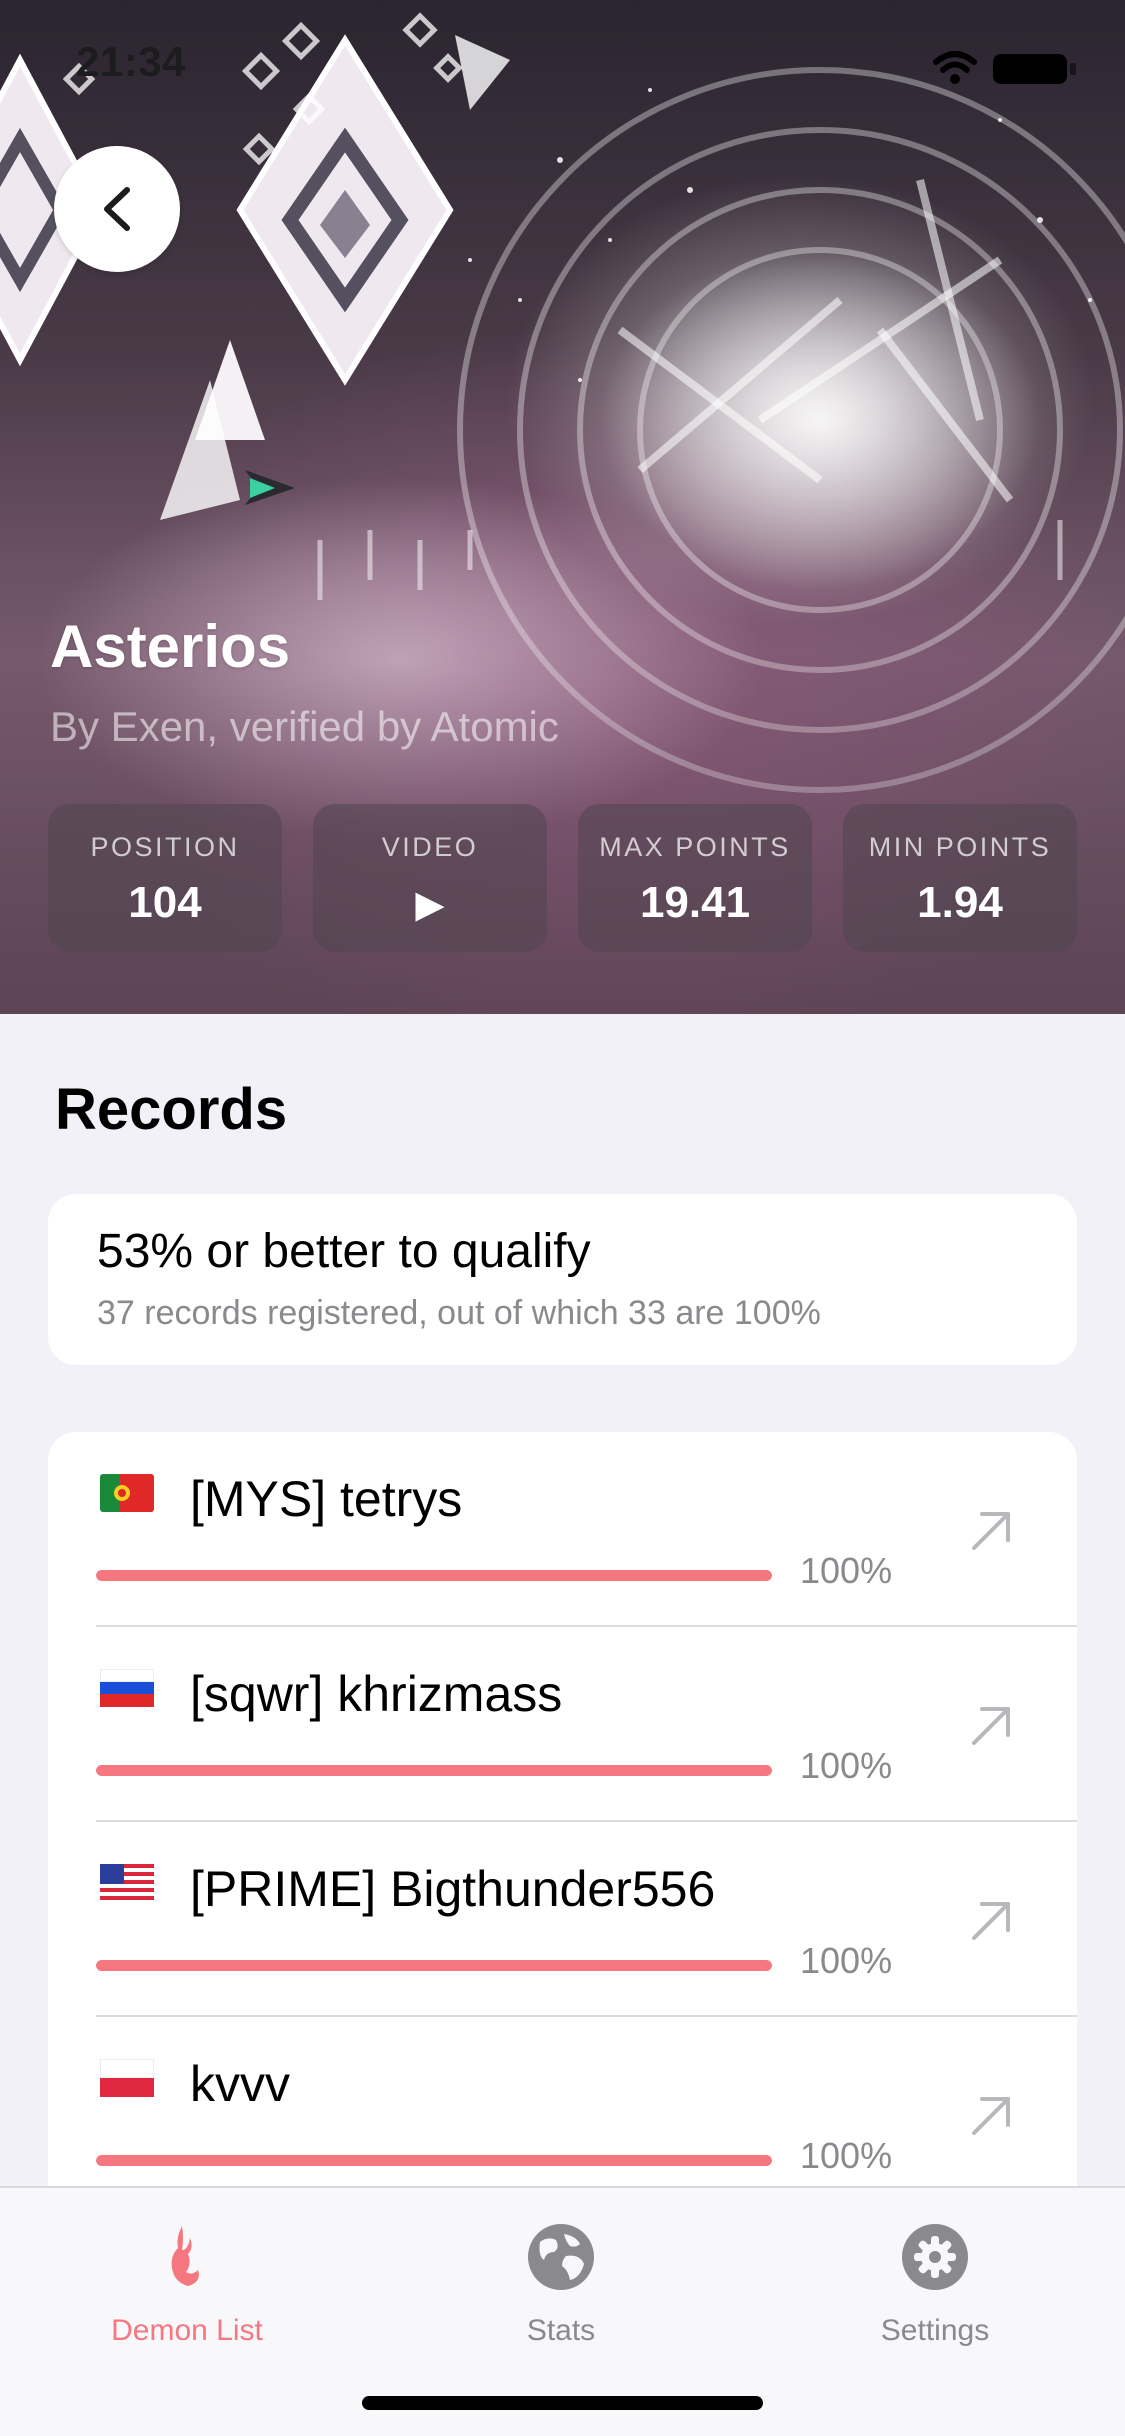 The height and width of the screenshot is (2436, 1125). I want to click on stat-label: VIDEO, so click(430, 847).